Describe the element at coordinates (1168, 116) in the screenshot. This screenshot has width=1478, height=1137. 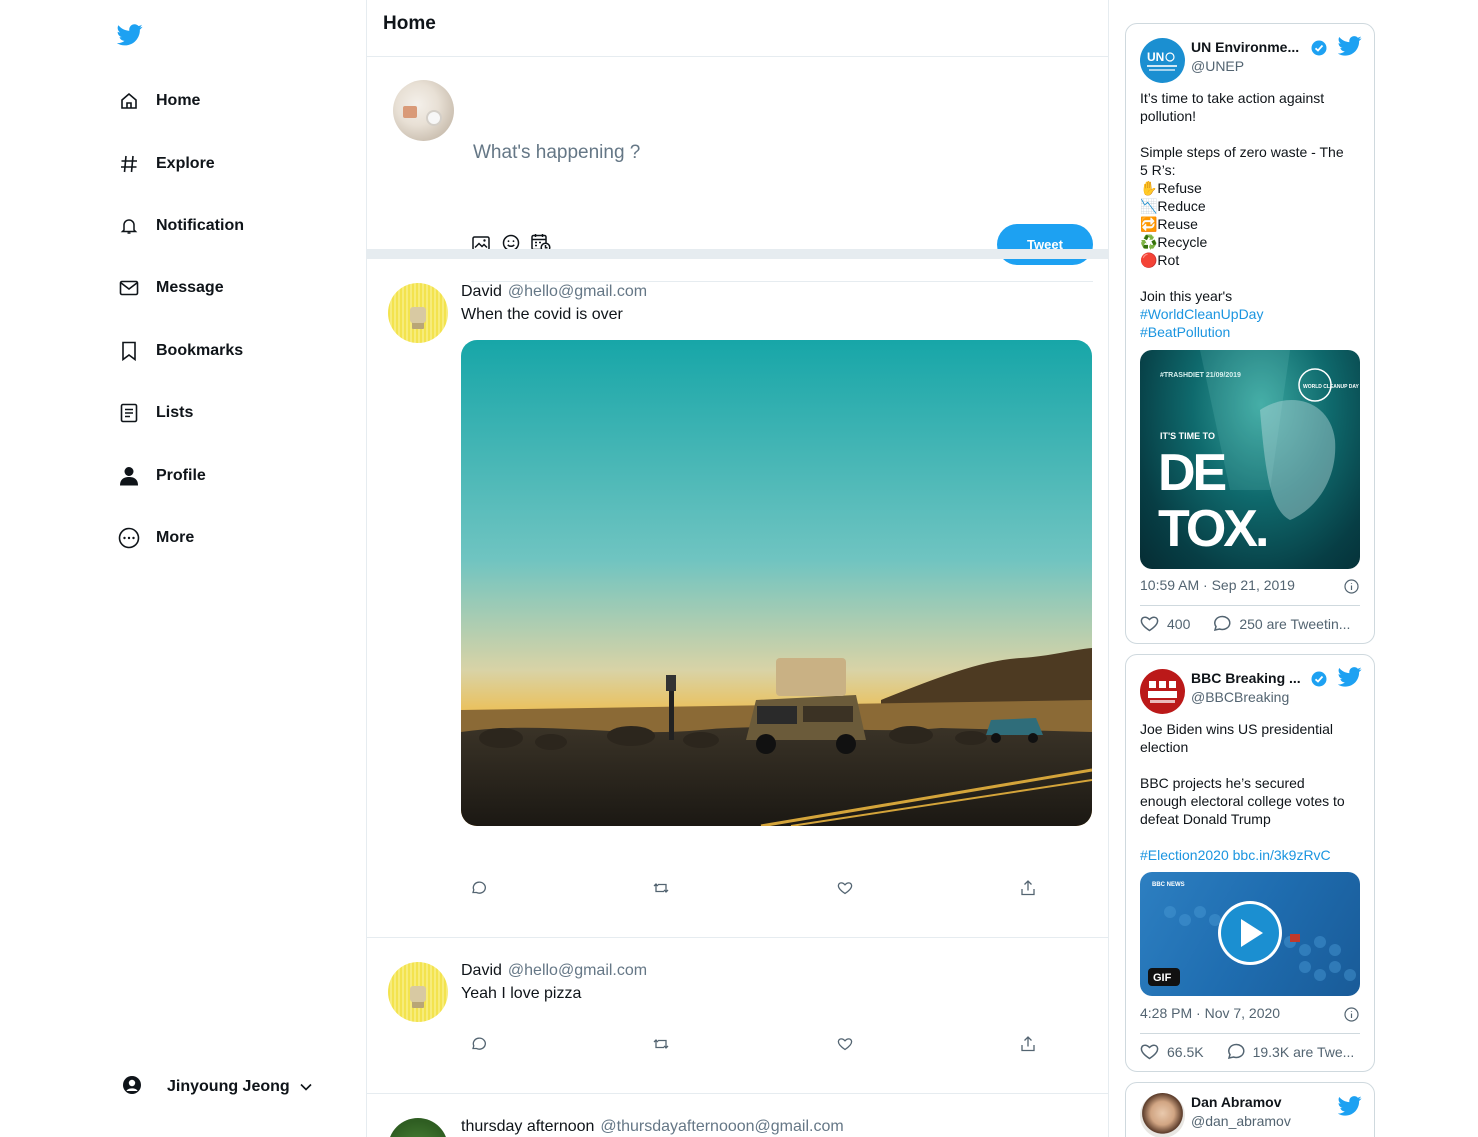
I see `embed-text-line: pollution!` at that location.